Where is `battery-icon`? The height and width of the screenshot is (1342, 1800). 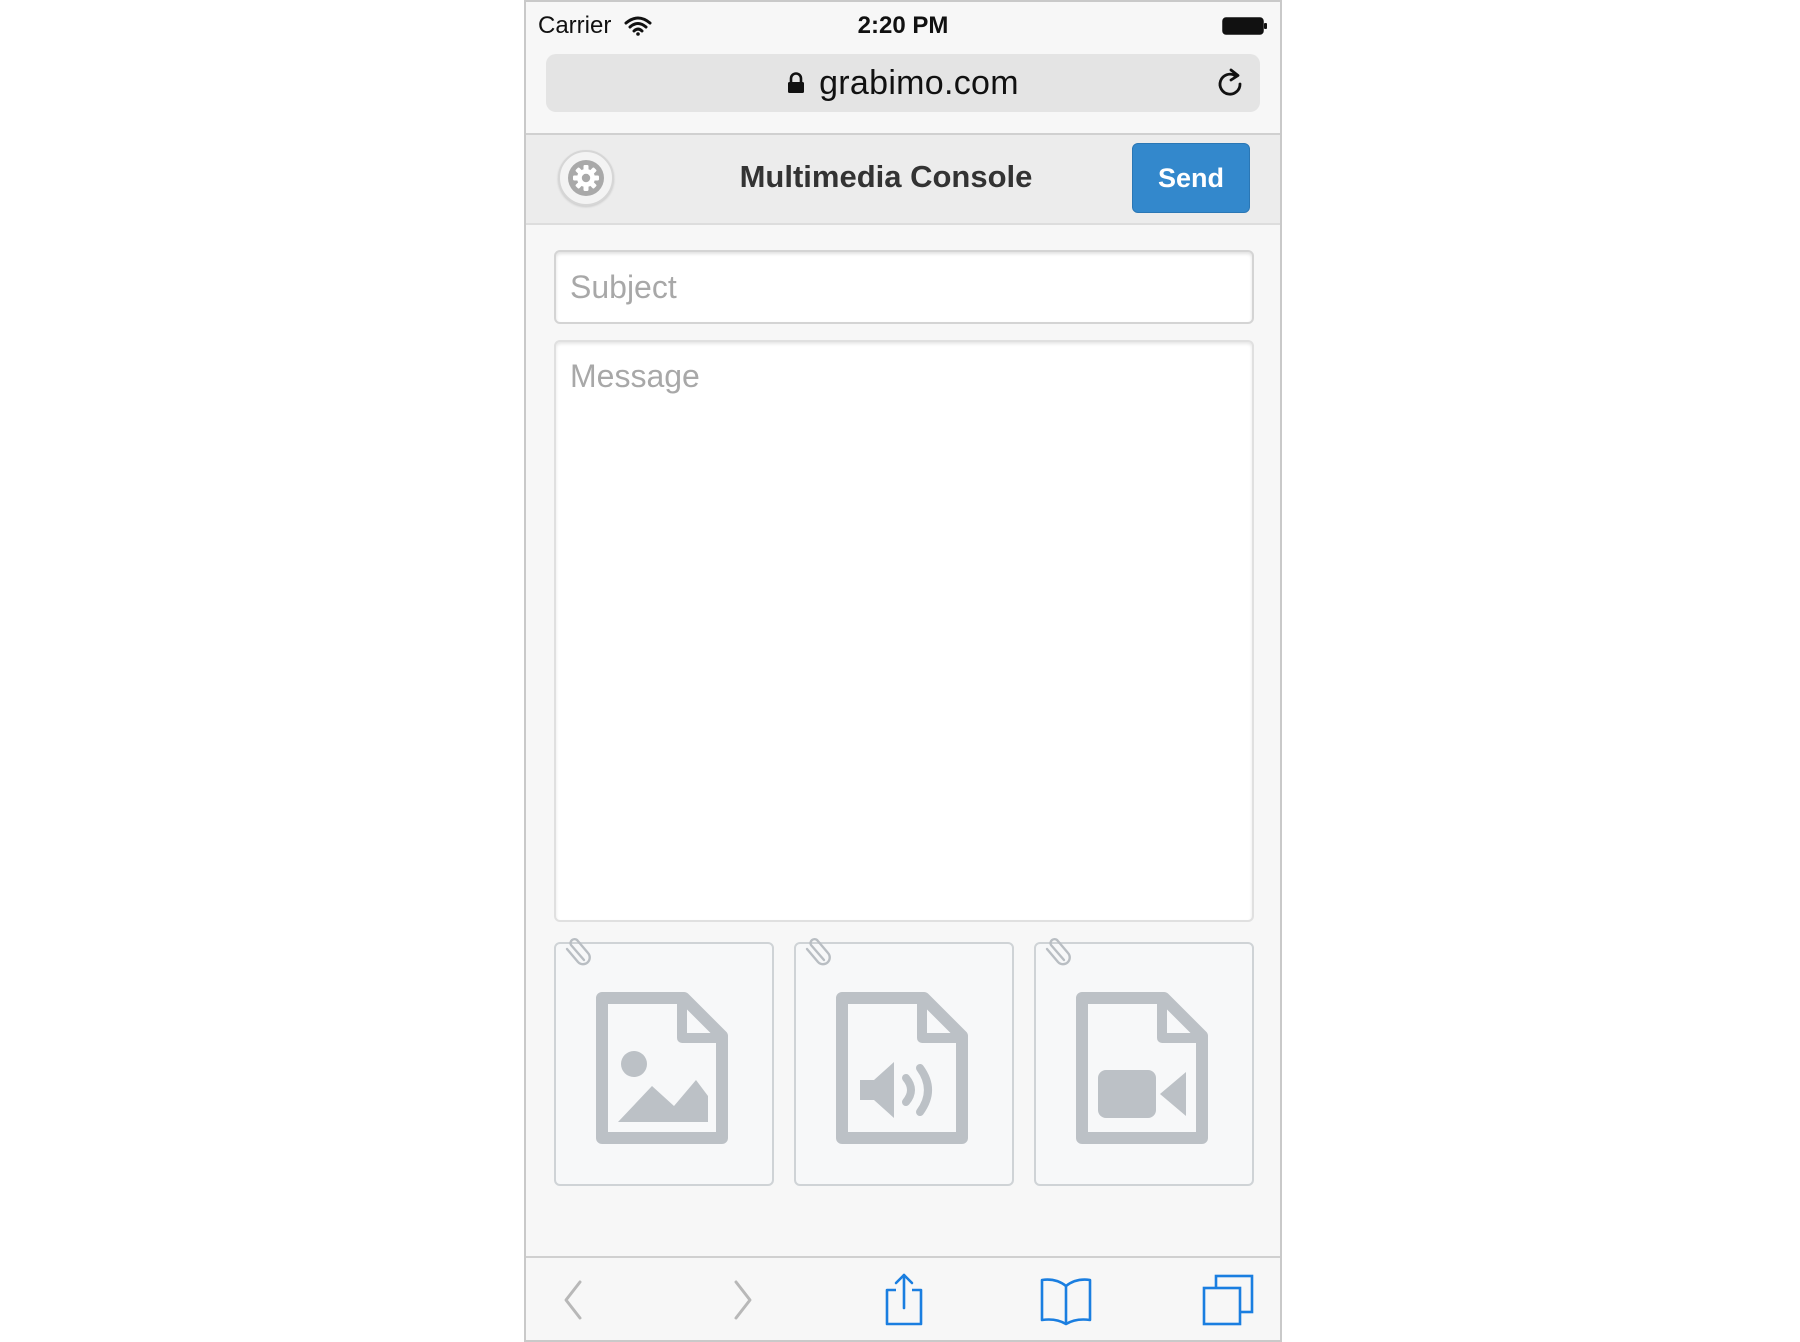
battery-icon is located at coordinates (1244, 26).